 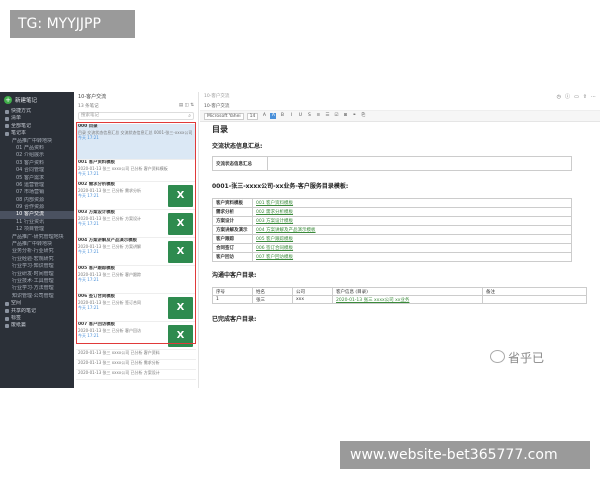 What do you see at coordinates (16, 118) in the screenshot?
I see `sidebar-item-label: 清单` at bounding box center [16, 118].